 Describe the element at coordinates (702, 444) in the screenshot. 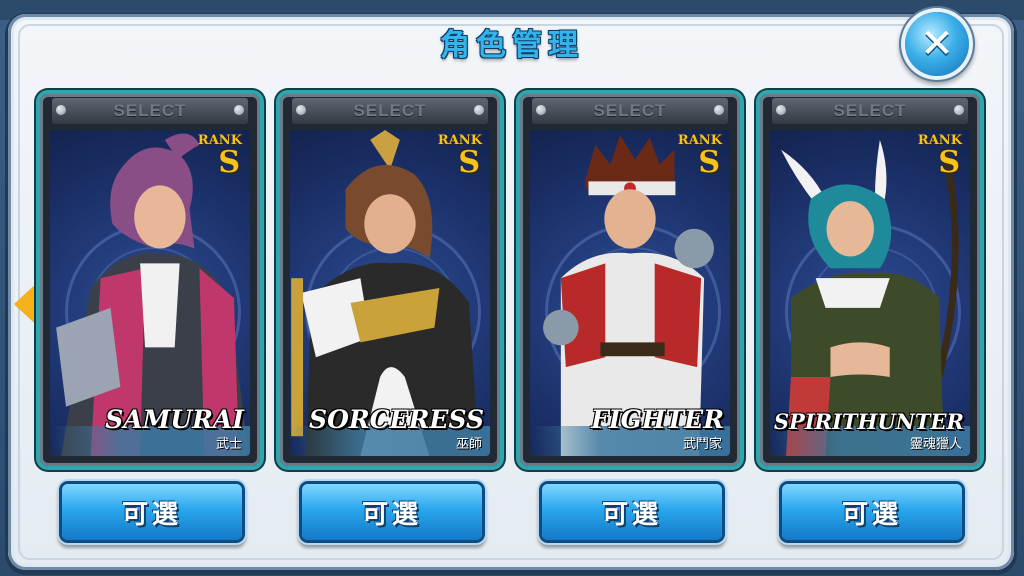

I see `class-name-chinese: 武鬥家` at that location.